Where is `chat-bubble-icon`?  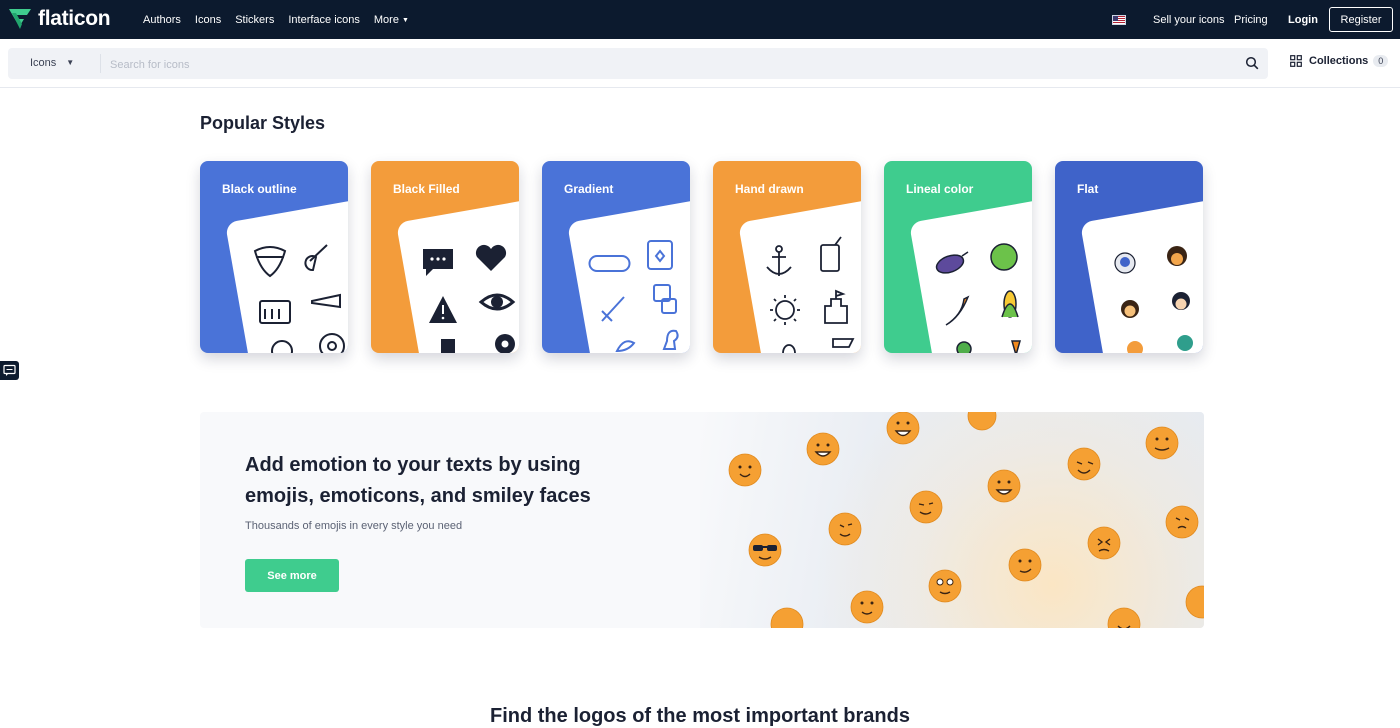
chat-bubble-icon is located at coordinates (438, 262).